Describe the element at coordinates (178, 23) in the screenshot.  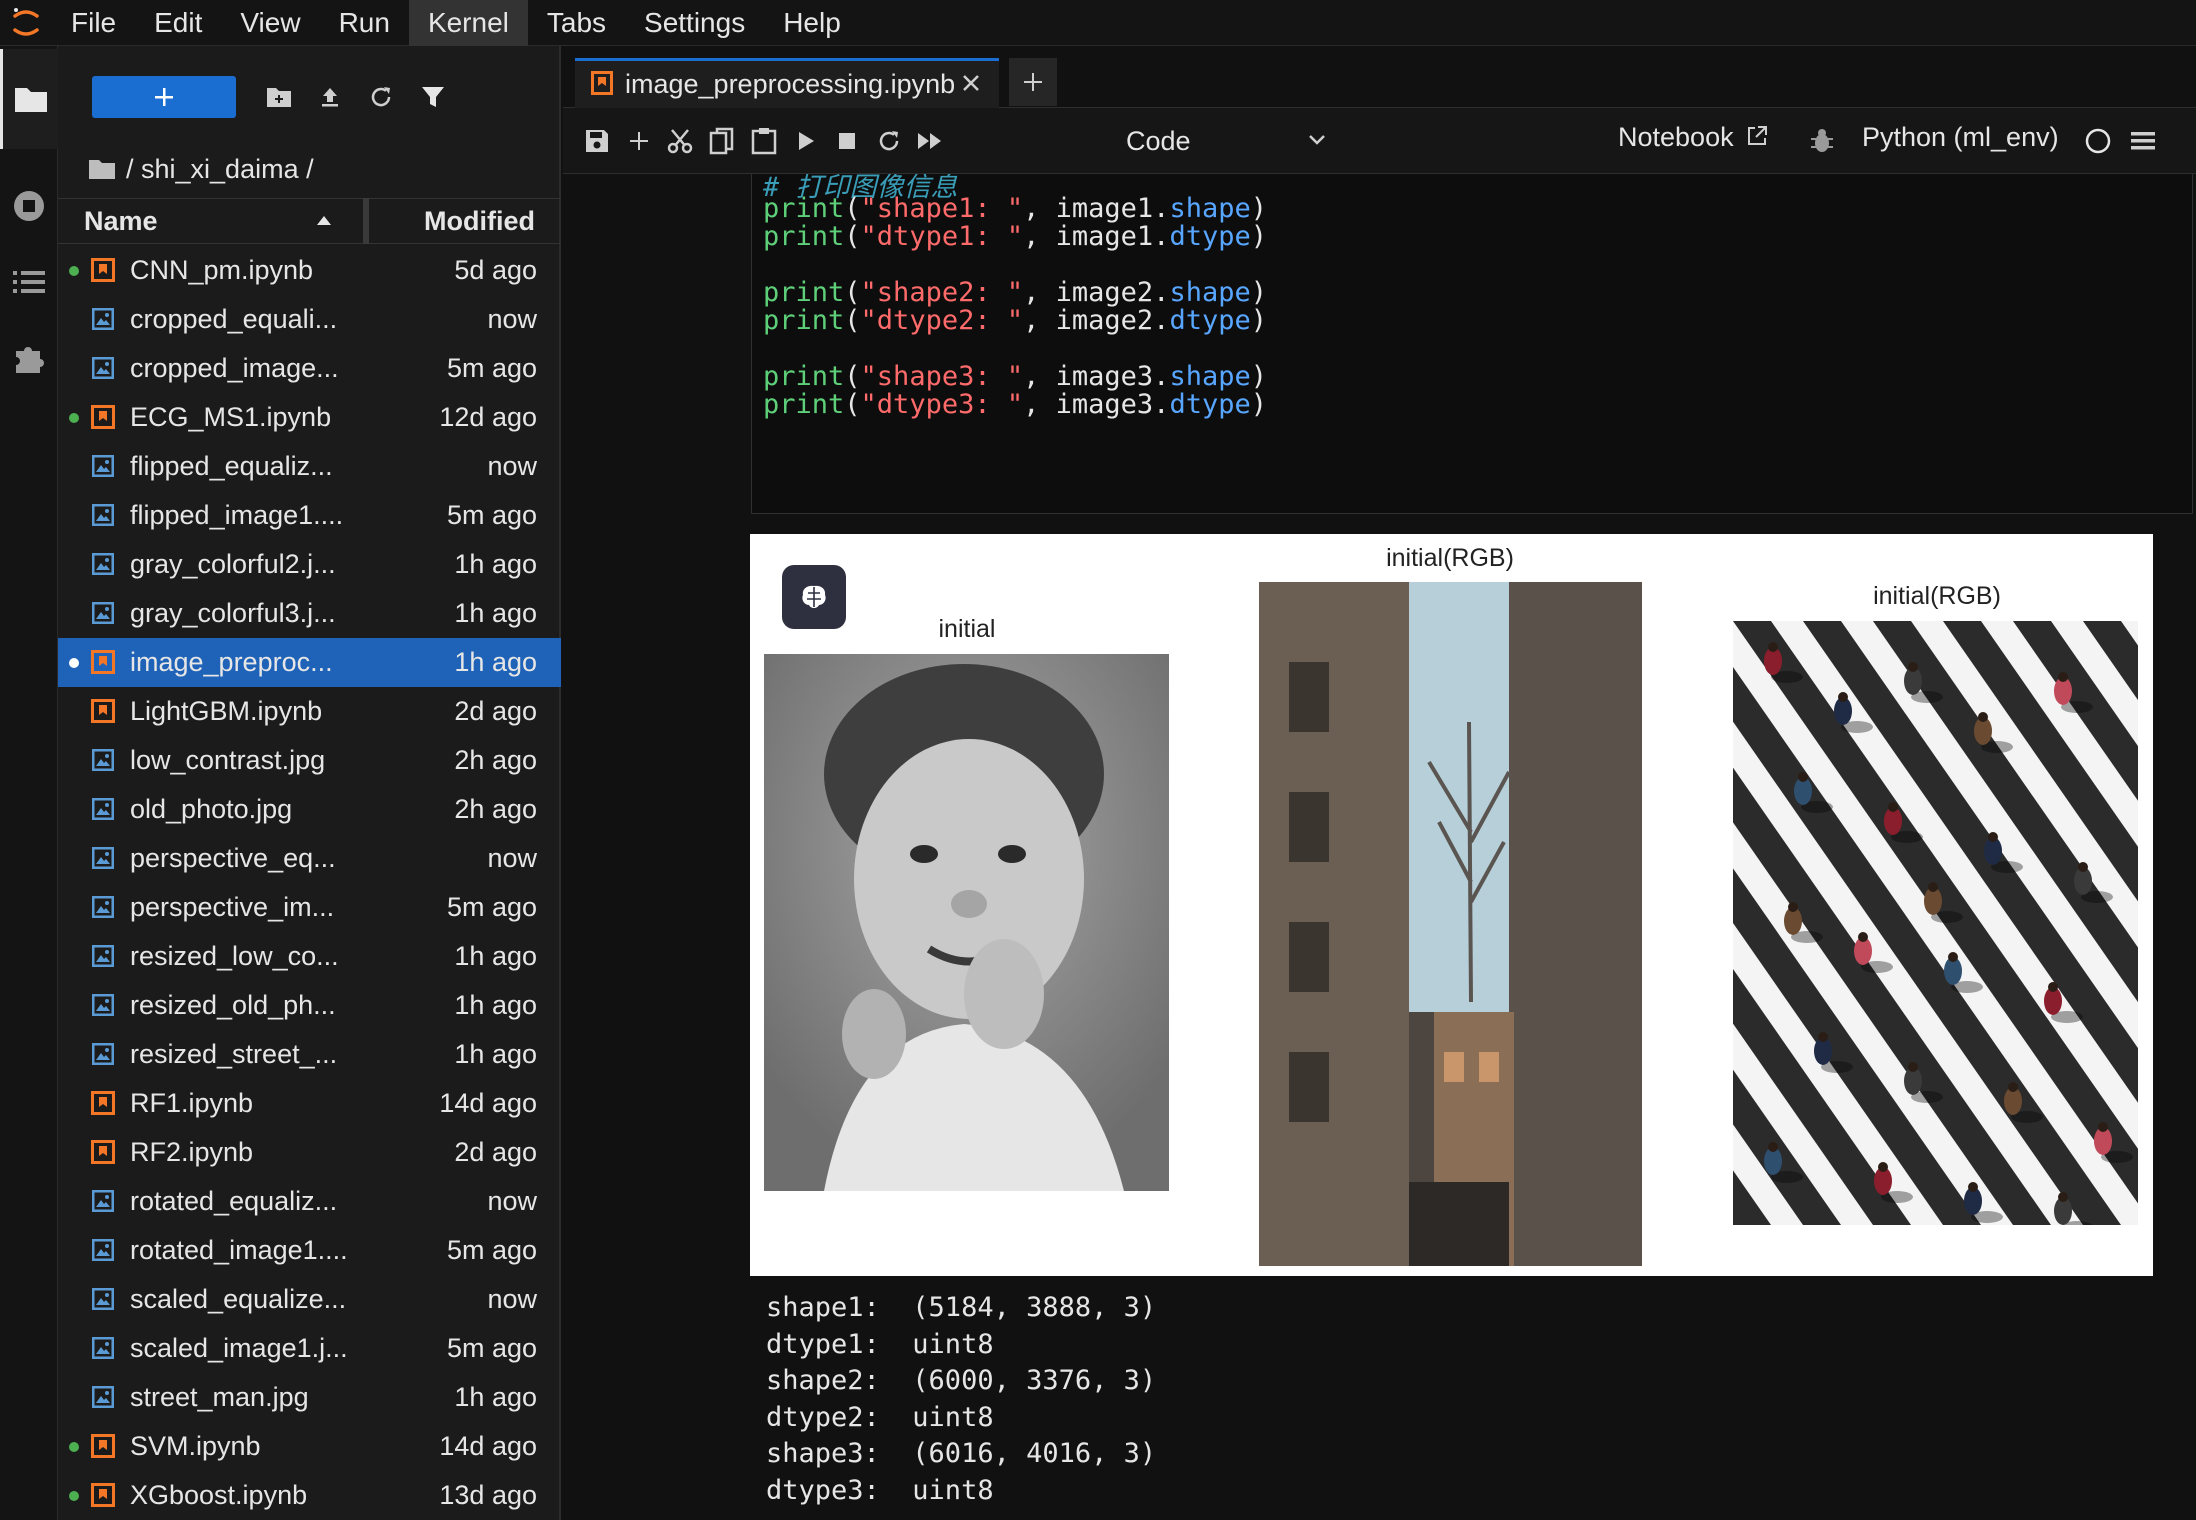
I see `menu-edit: Edit` at that location.